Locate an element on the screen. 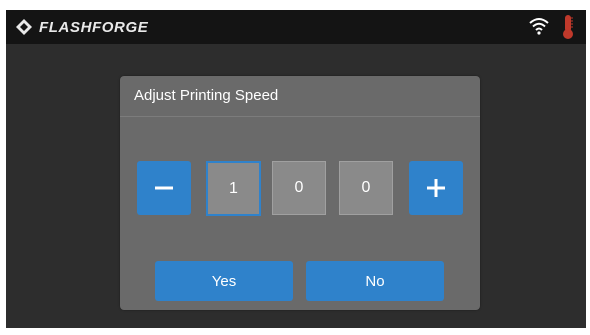 Image resolution: width=590 pixels, height=335 pixels. yes-button: Yes is located at coordinates (224, 281).